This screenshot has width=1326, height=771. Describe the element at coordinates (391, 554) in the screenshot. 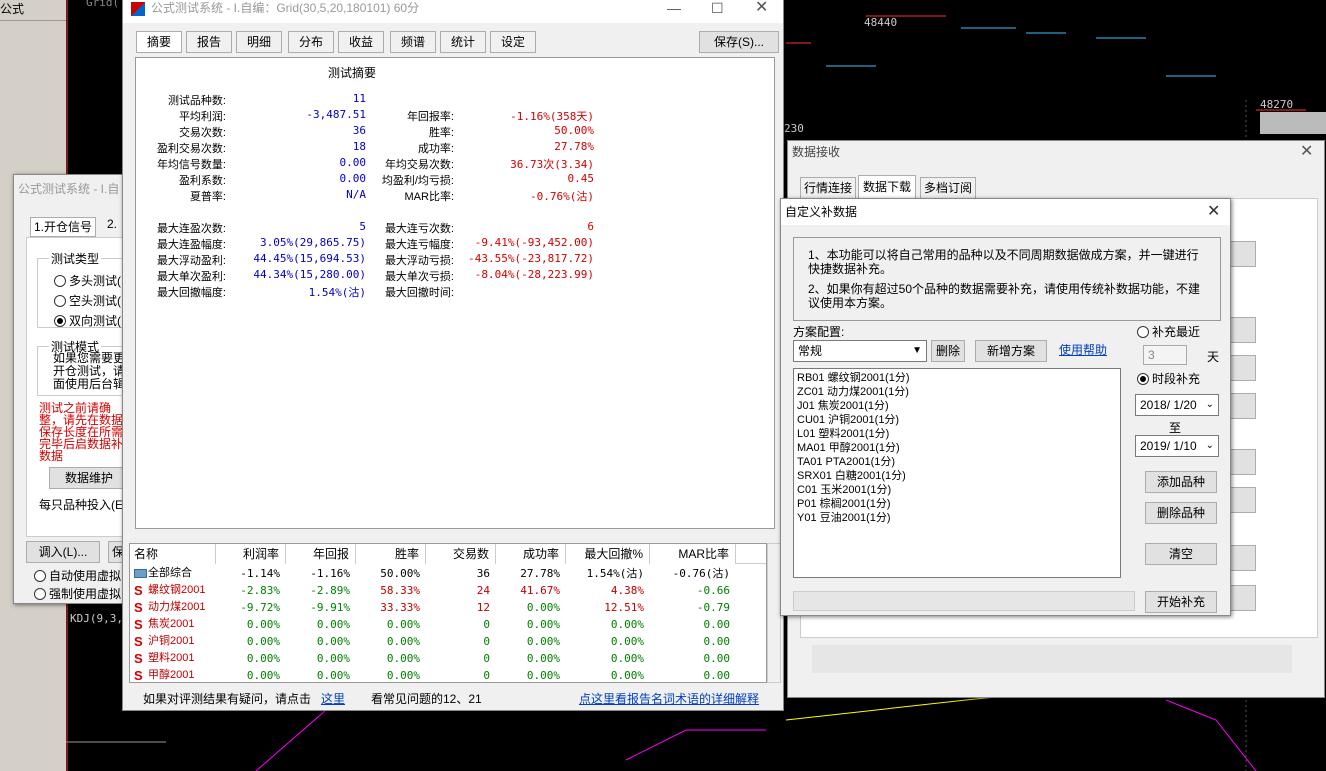

I see `column-header: 胜率` at that location.